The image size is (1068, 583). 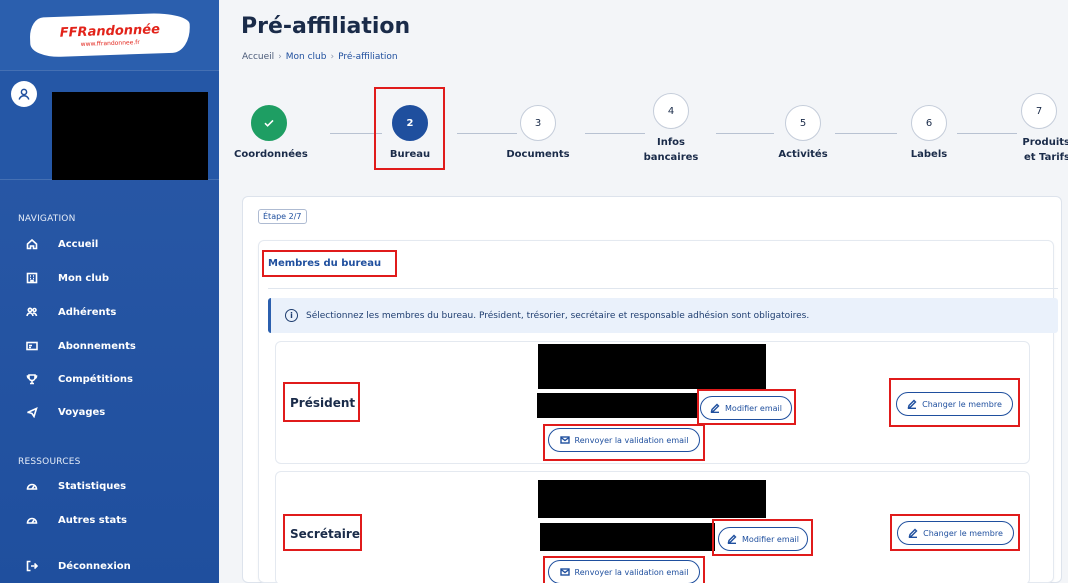 I want to click on step-number: 2, so click(x=410, y=123).